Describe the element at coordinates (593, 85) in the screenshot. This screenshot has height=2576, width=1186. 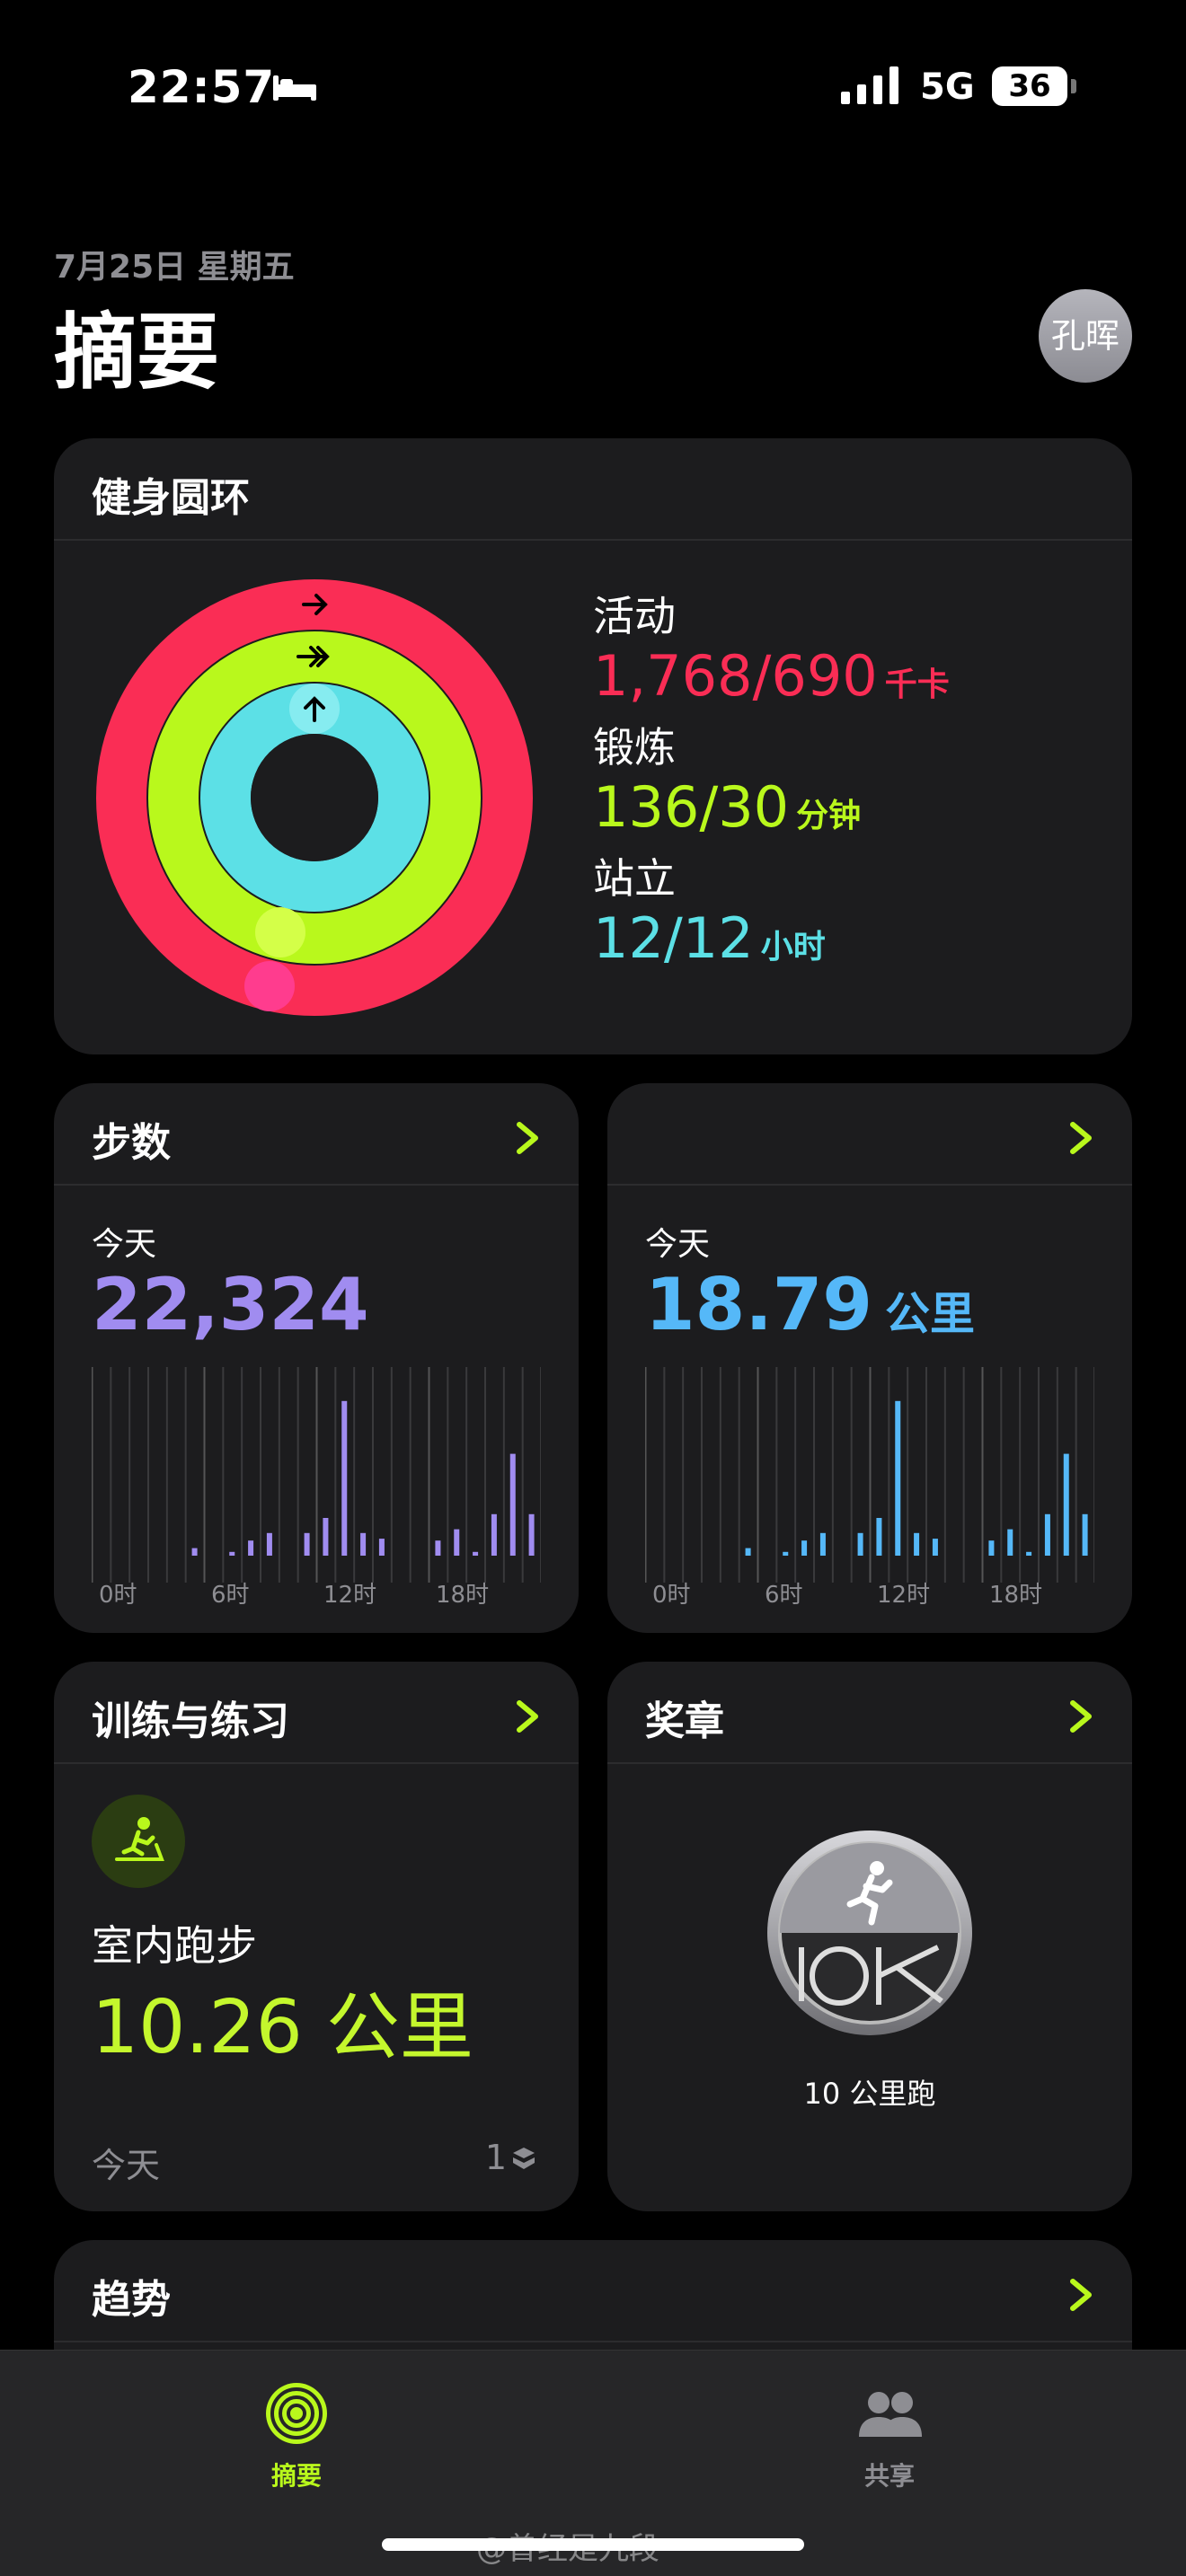
I see `status-bar: 22:57 5G 36` at that location.